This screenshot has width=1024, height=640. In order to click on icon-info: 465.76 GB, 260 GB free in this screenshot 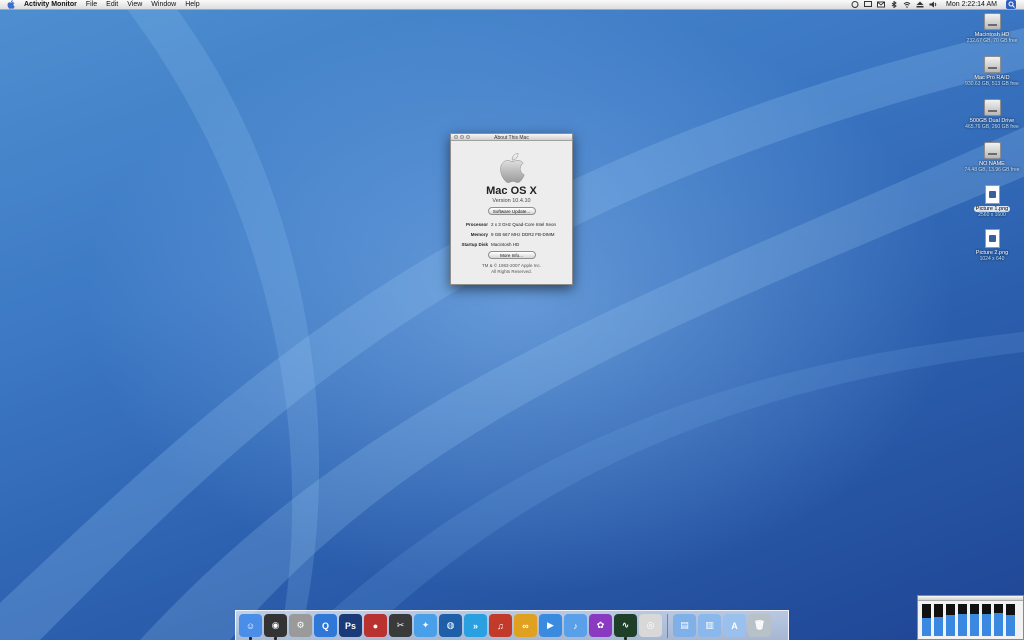, I will do `click(992, 127)`.